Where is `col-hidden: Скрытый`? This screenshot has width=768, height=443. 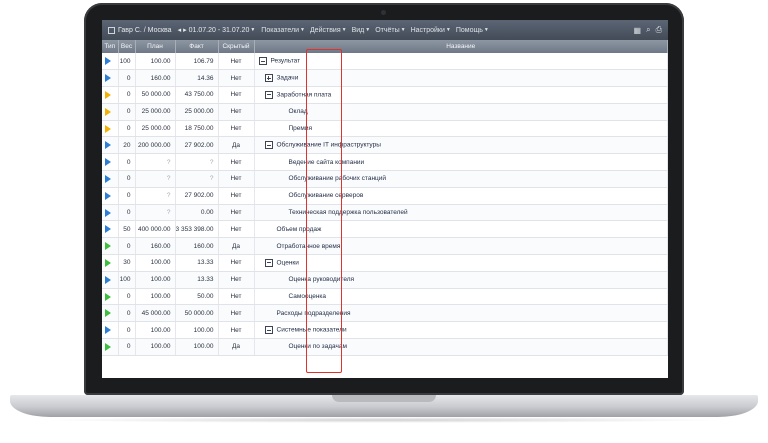
col-hidden: Скрытый is located at coordinates (236, 46).